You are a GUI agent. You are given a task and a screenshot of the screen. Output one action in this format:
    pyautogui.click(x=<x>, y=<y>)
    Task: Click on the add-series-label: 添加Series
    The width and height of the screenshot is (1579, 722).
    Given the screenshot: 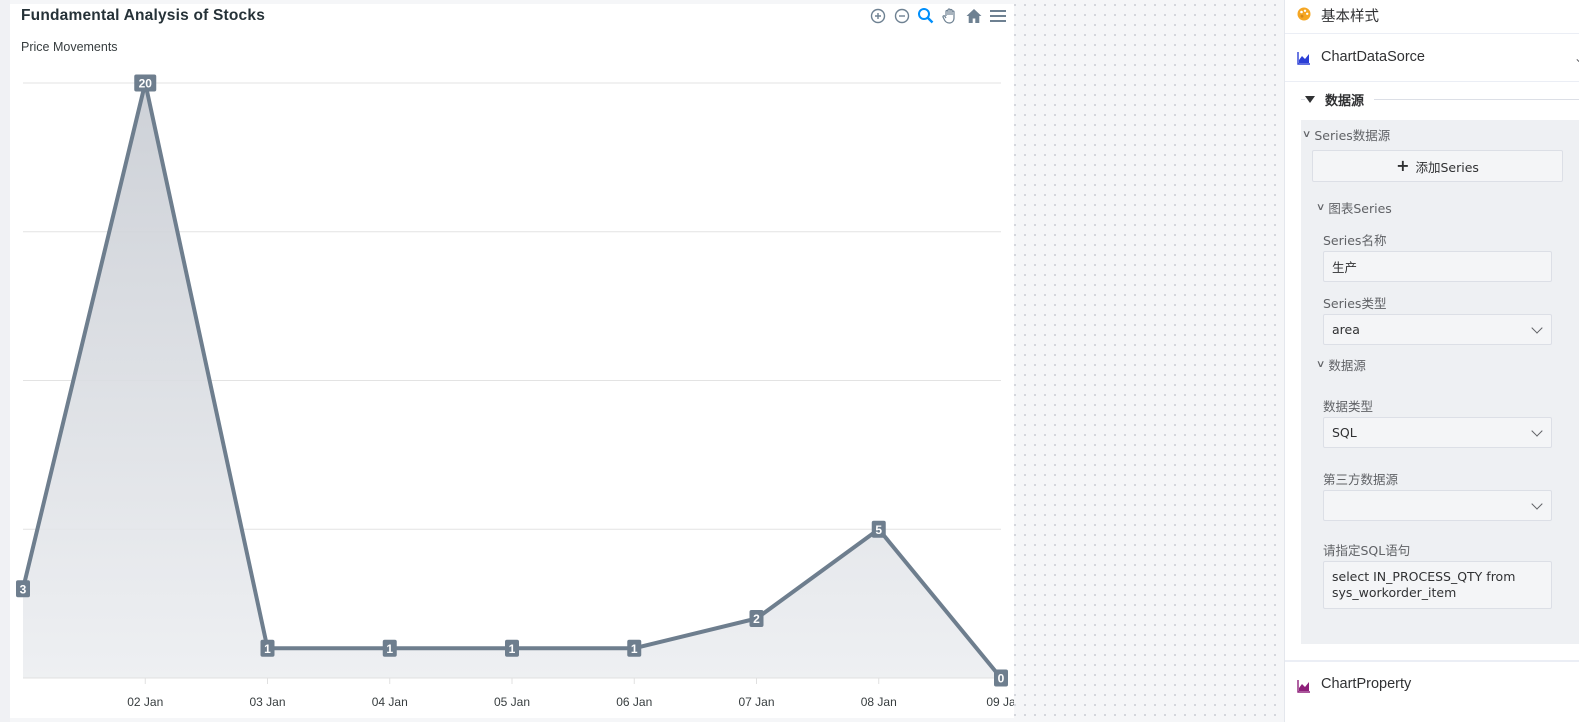 What is the action you would take?
    pyautogui.click(x=1447, y=167)
    